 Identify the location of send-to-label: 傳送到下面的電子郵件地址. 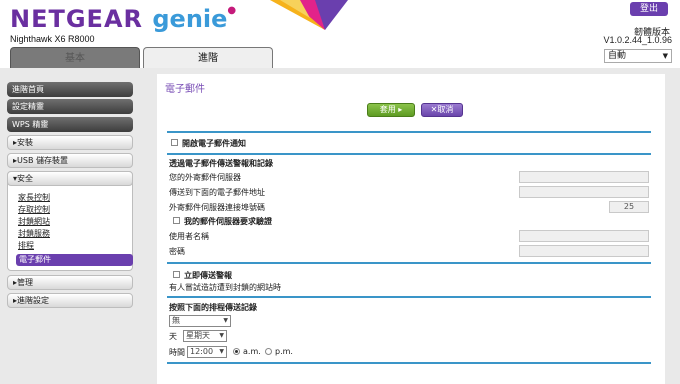
(217, 192).